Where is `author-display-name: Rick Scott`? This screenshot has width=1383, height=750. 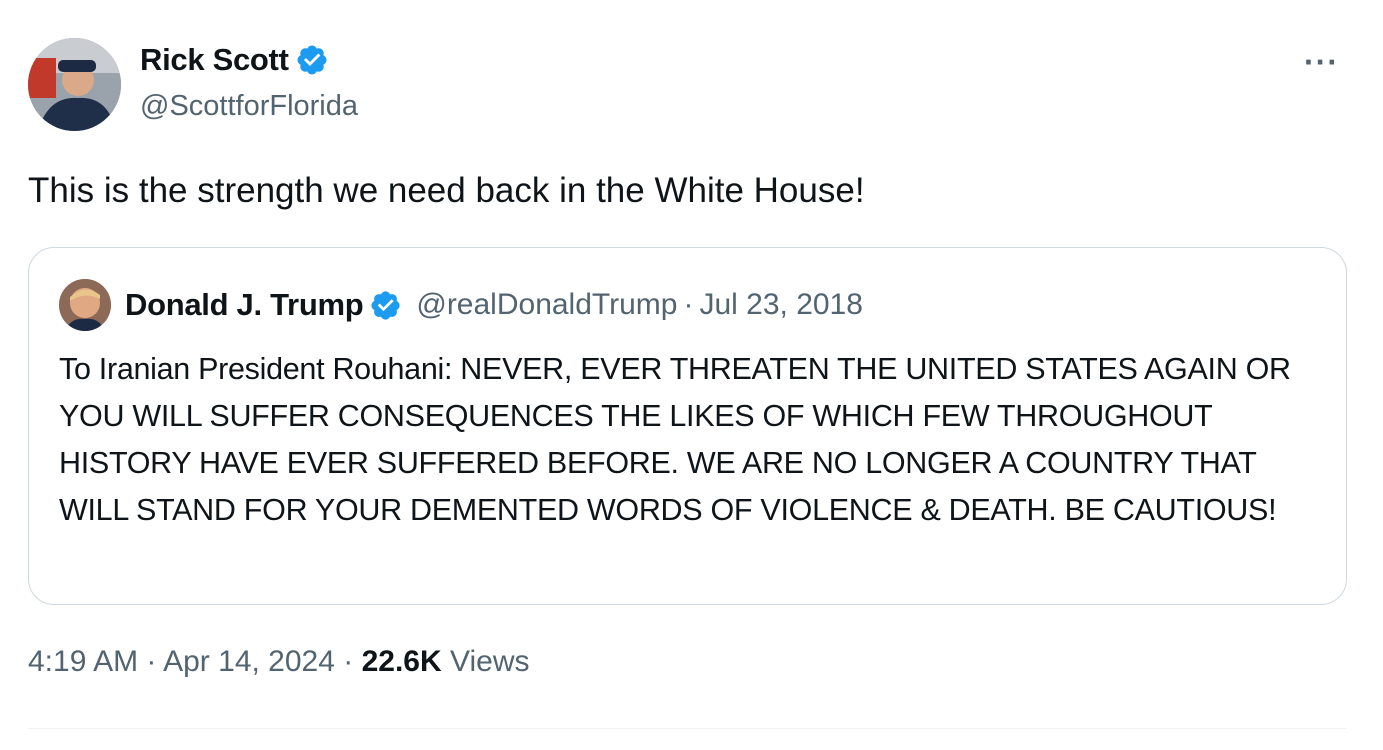
author-display-name: Rick Scott is located at coordinates (214, 60).